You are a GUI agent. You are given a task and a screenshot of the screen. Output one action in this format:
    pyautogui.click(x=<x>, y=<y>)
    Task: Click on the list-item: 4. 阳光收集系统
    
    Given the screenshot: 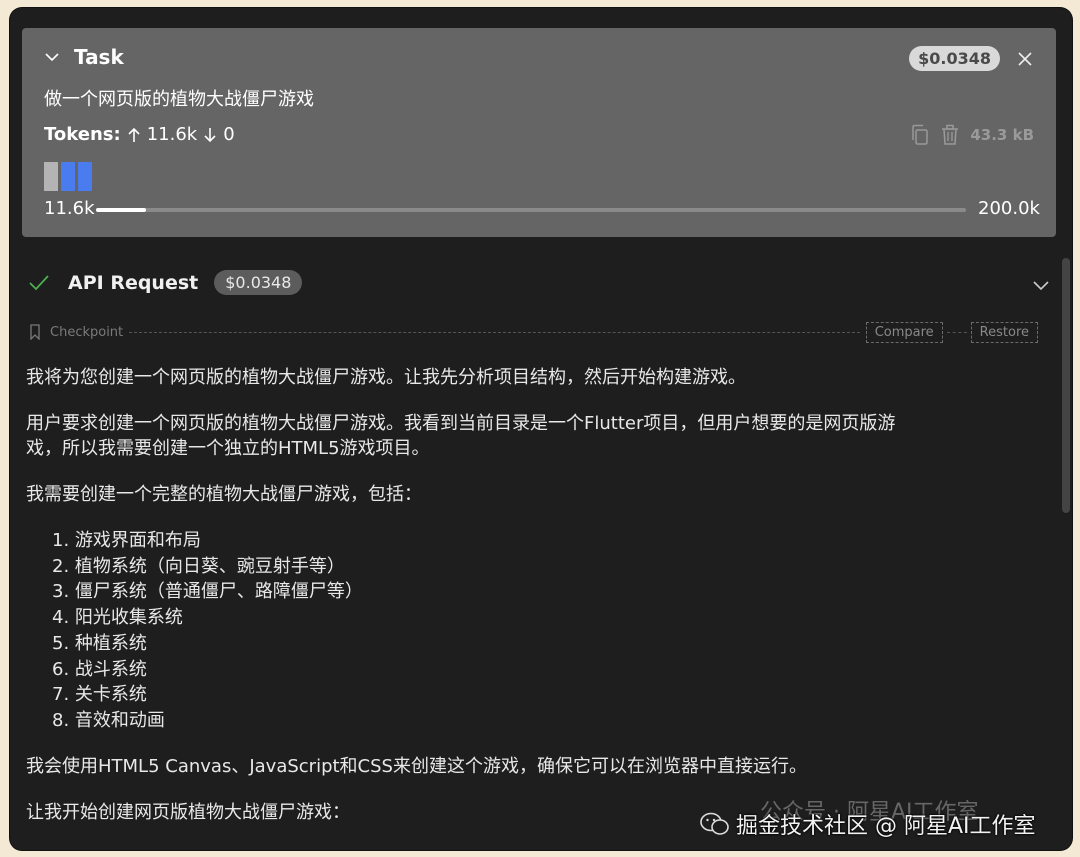 What is the action you would take?
    pyautogui.click(x=117, y=618)
    